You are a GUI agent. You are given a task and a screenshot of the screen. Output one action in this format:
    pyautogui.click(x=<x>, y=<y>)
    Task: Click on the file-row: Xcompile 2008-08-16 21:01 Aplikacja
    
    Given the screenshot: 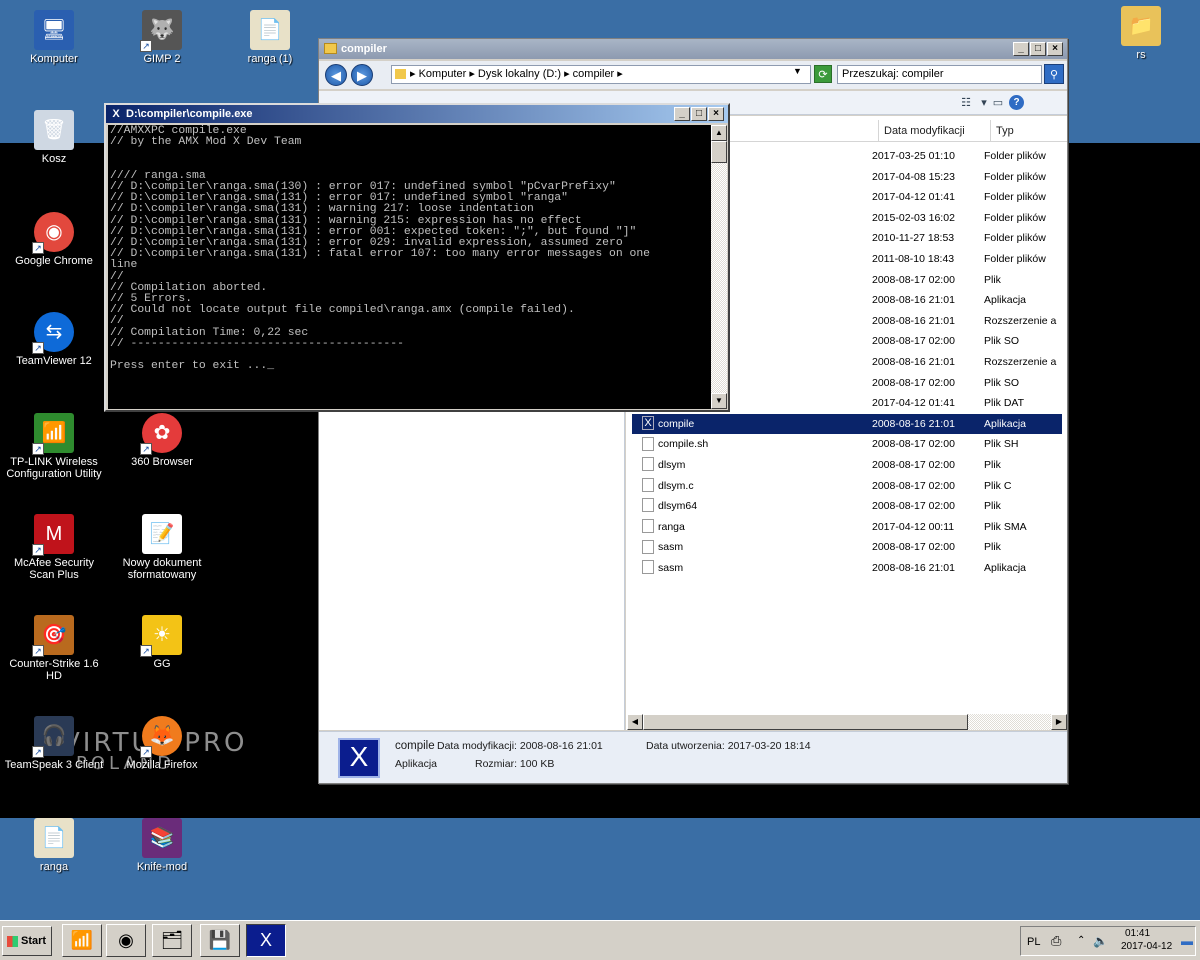 What is the action you would take?
    pyautogui.click(x=847, y=423)
    